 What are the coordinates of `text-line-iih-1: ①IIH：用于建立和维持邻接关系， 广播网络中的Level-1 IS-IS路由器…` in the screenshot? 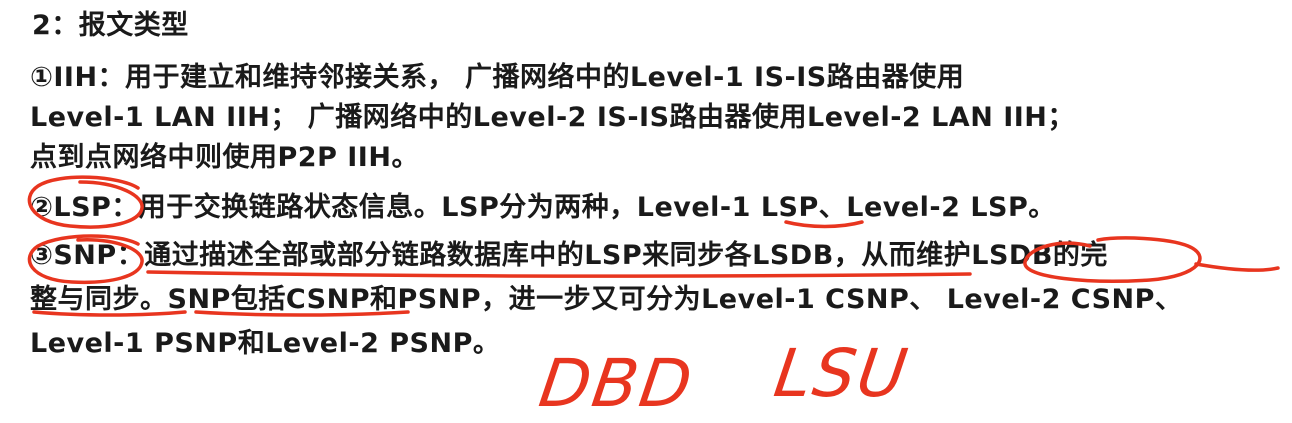 It's located at (497, 77).